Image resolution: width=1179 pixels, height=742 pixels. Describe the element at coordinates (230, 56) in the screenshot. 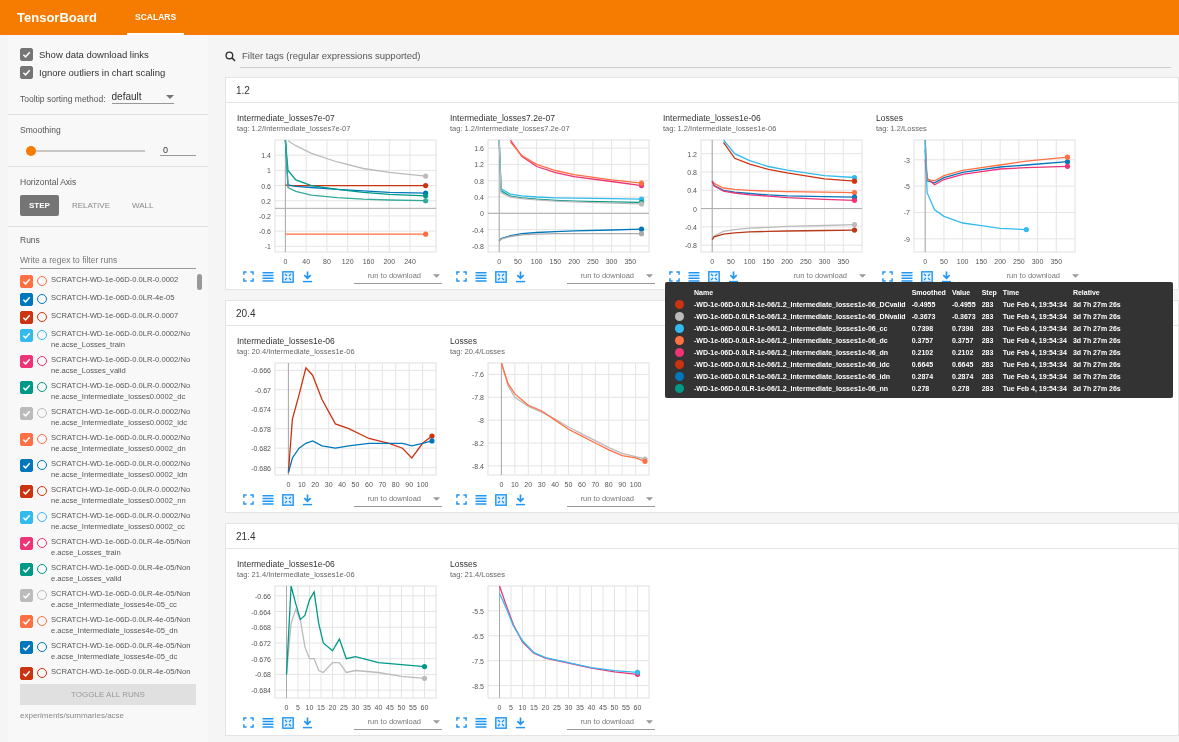

I see `search-icon` at that location.